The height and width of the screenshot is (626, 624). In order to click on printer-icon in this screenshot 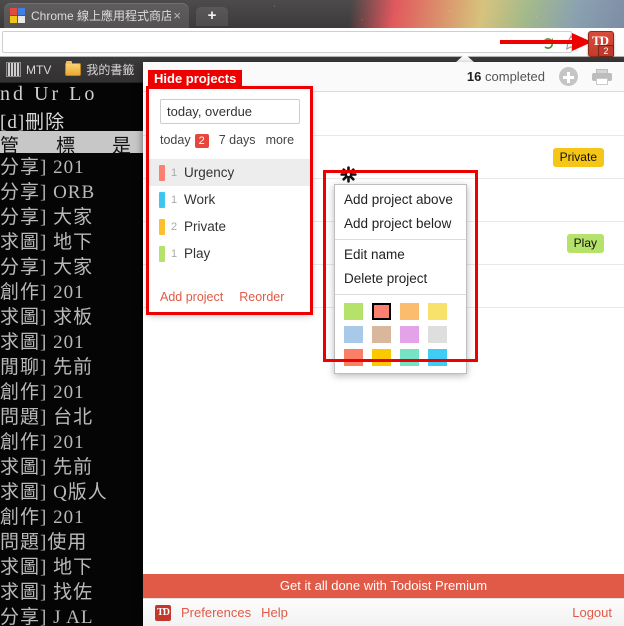, I will do `click(602, 76)`.